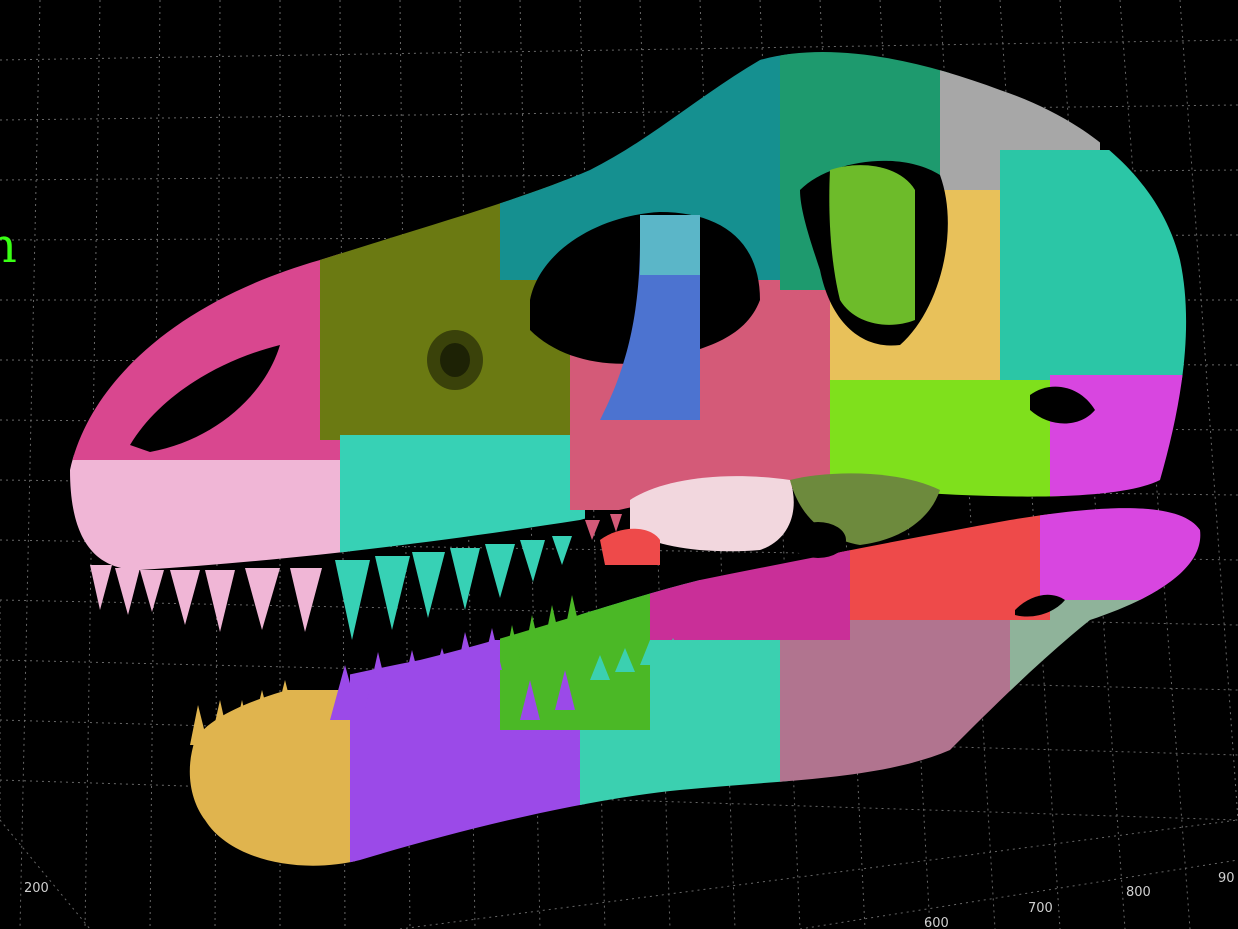  Describe the element at coordinates (1040, 908) in the screenshot. I see `axis-tick-bottom-700: 700` at that location.